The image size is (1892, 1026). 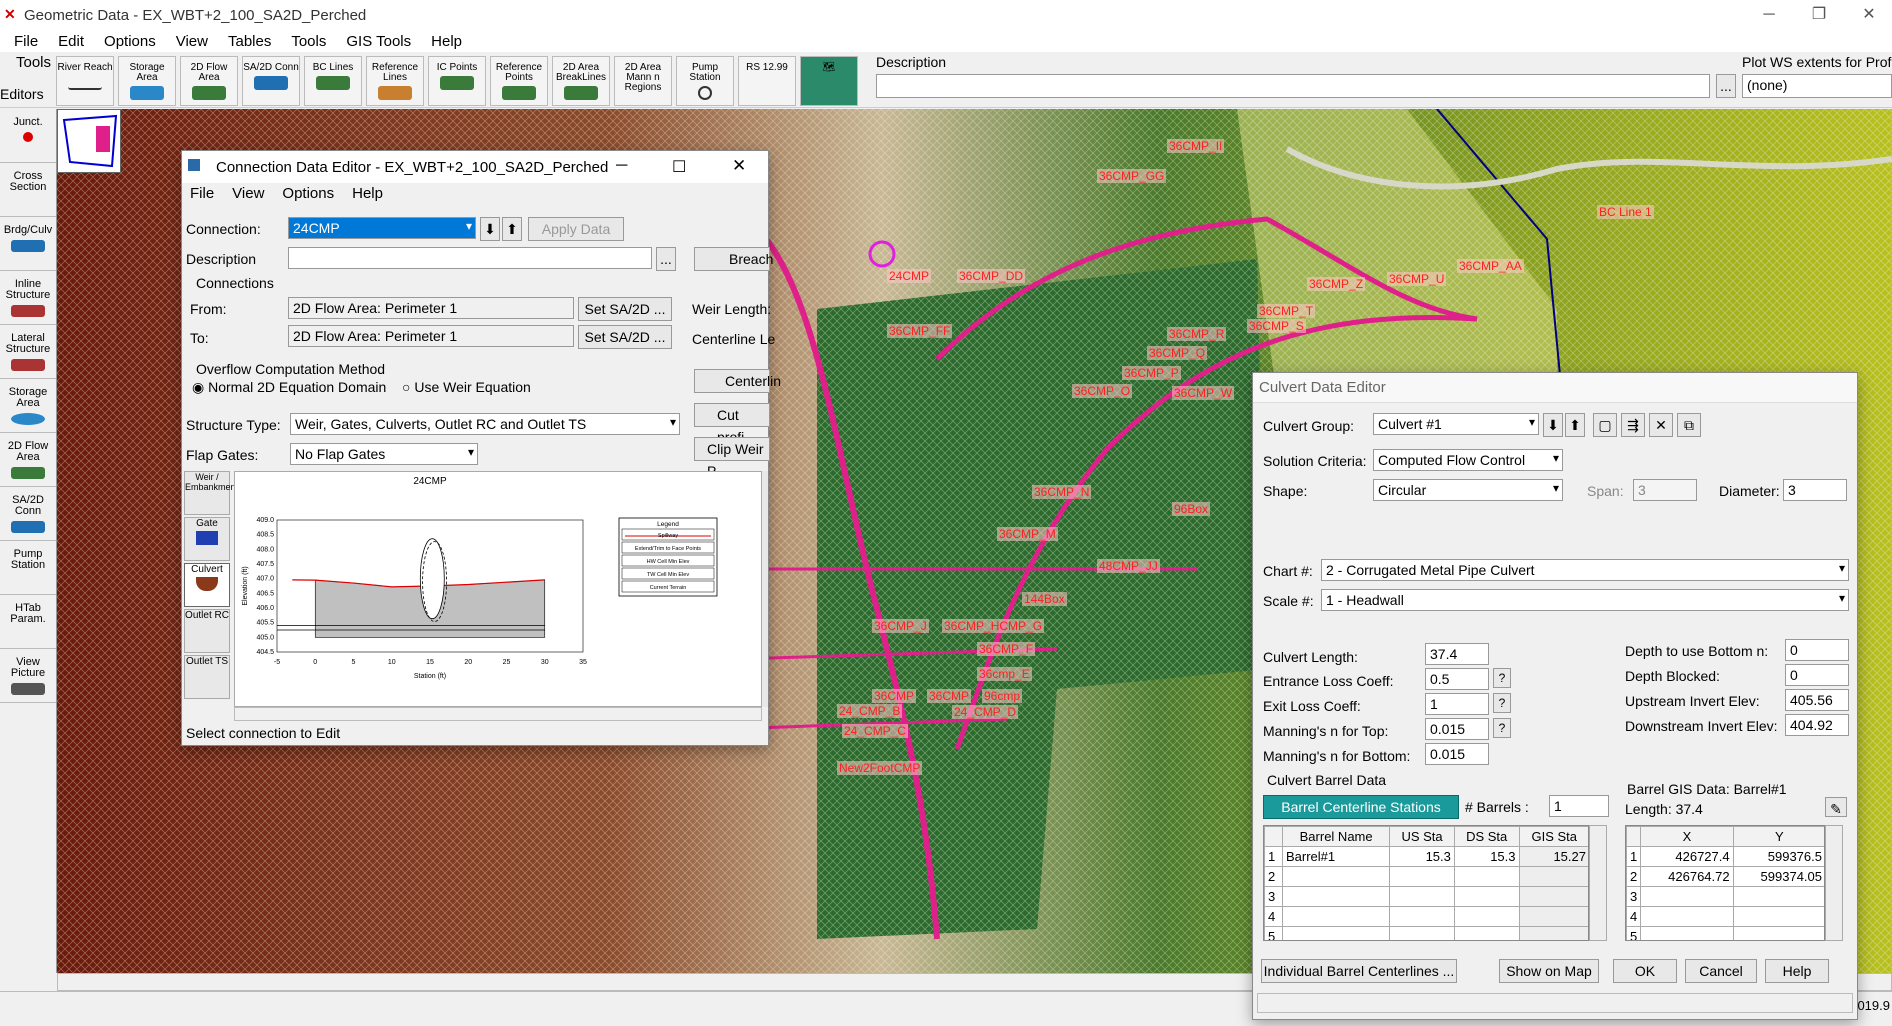 I want to click on solution-criteria-select: Computed Flow Control, so click(x=1468, y=460).